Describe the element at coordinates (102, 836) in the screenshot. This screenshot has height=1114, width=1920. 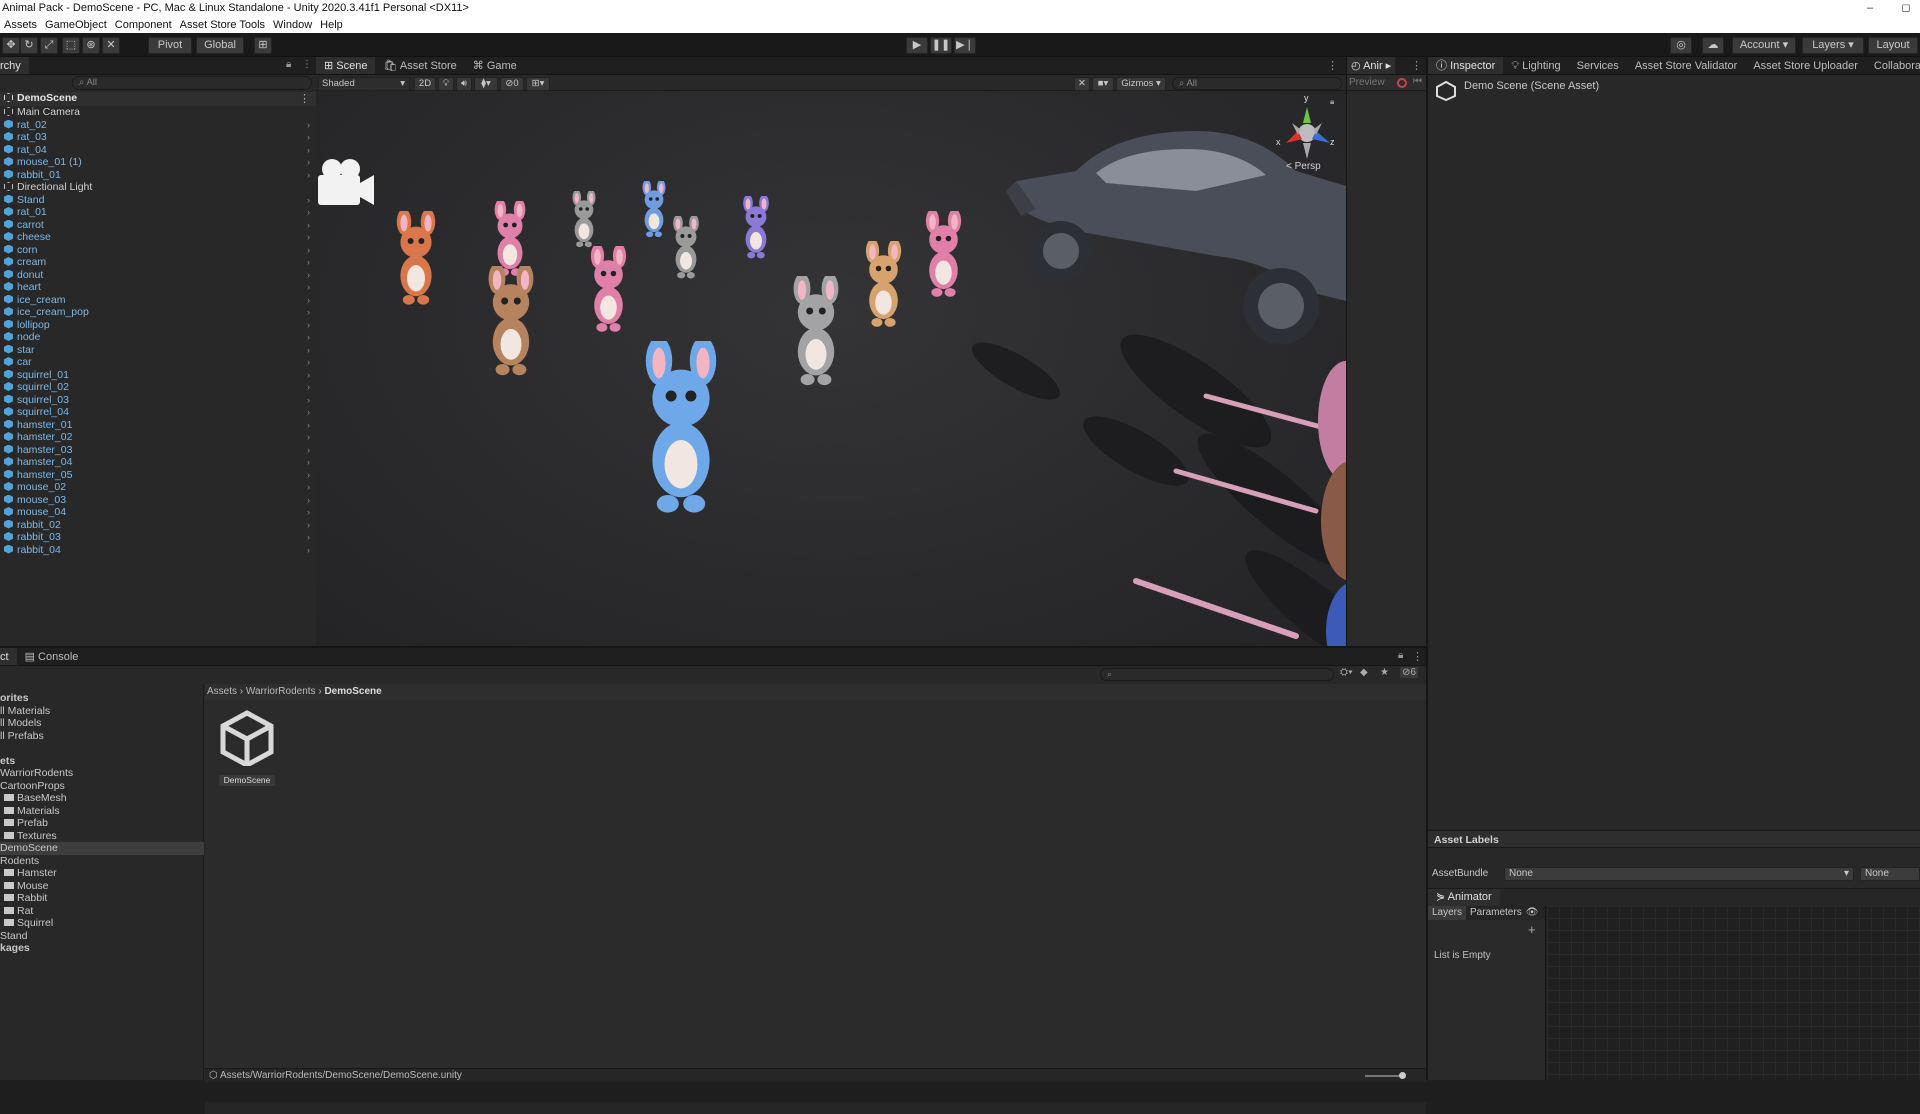
I see `project-tree-item: Textures` at that location.